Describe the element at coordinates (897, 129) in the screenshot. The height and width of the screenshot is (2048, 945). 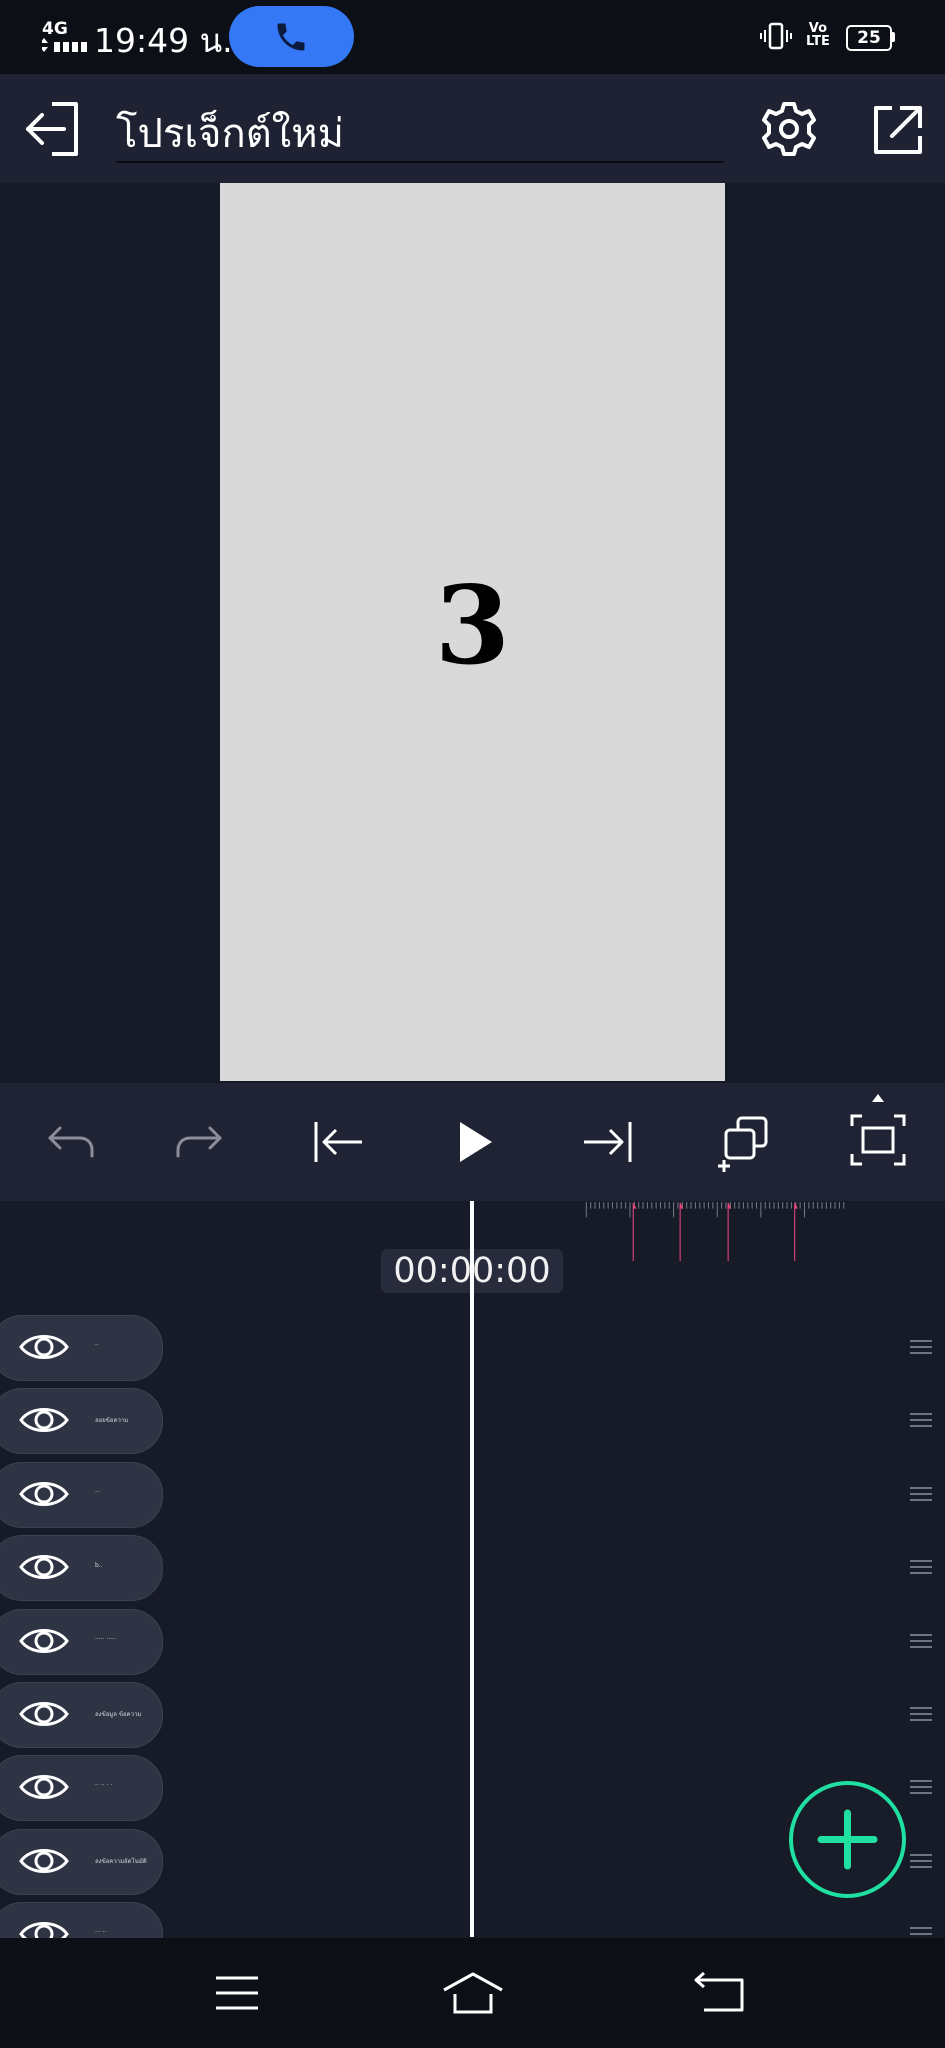
I see `share-icon` at that location.